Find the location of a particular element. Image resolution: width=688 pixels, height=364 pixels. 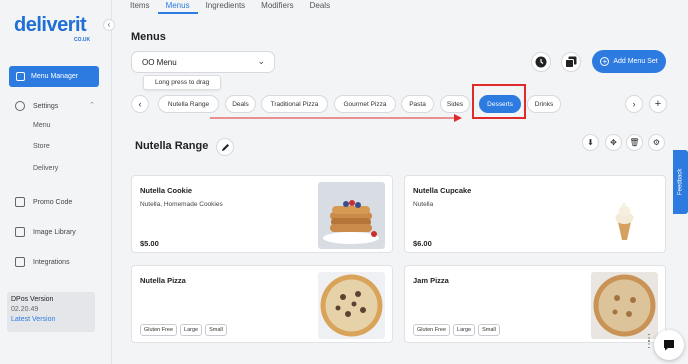

product-name: Nutella Cupcake is located at coordinates (442, 190).